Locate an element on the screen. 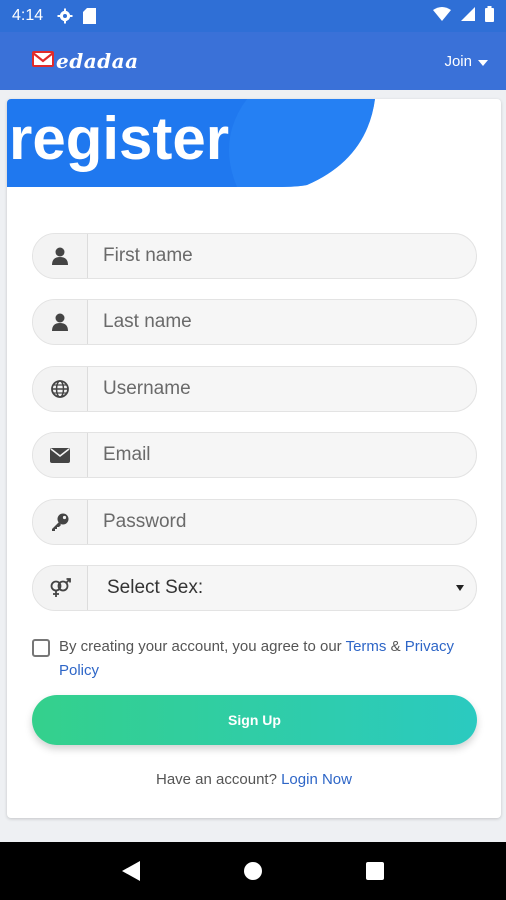 This screenshot has width=506, height=900. terms-amp: & is located at coordinates (395, 646).